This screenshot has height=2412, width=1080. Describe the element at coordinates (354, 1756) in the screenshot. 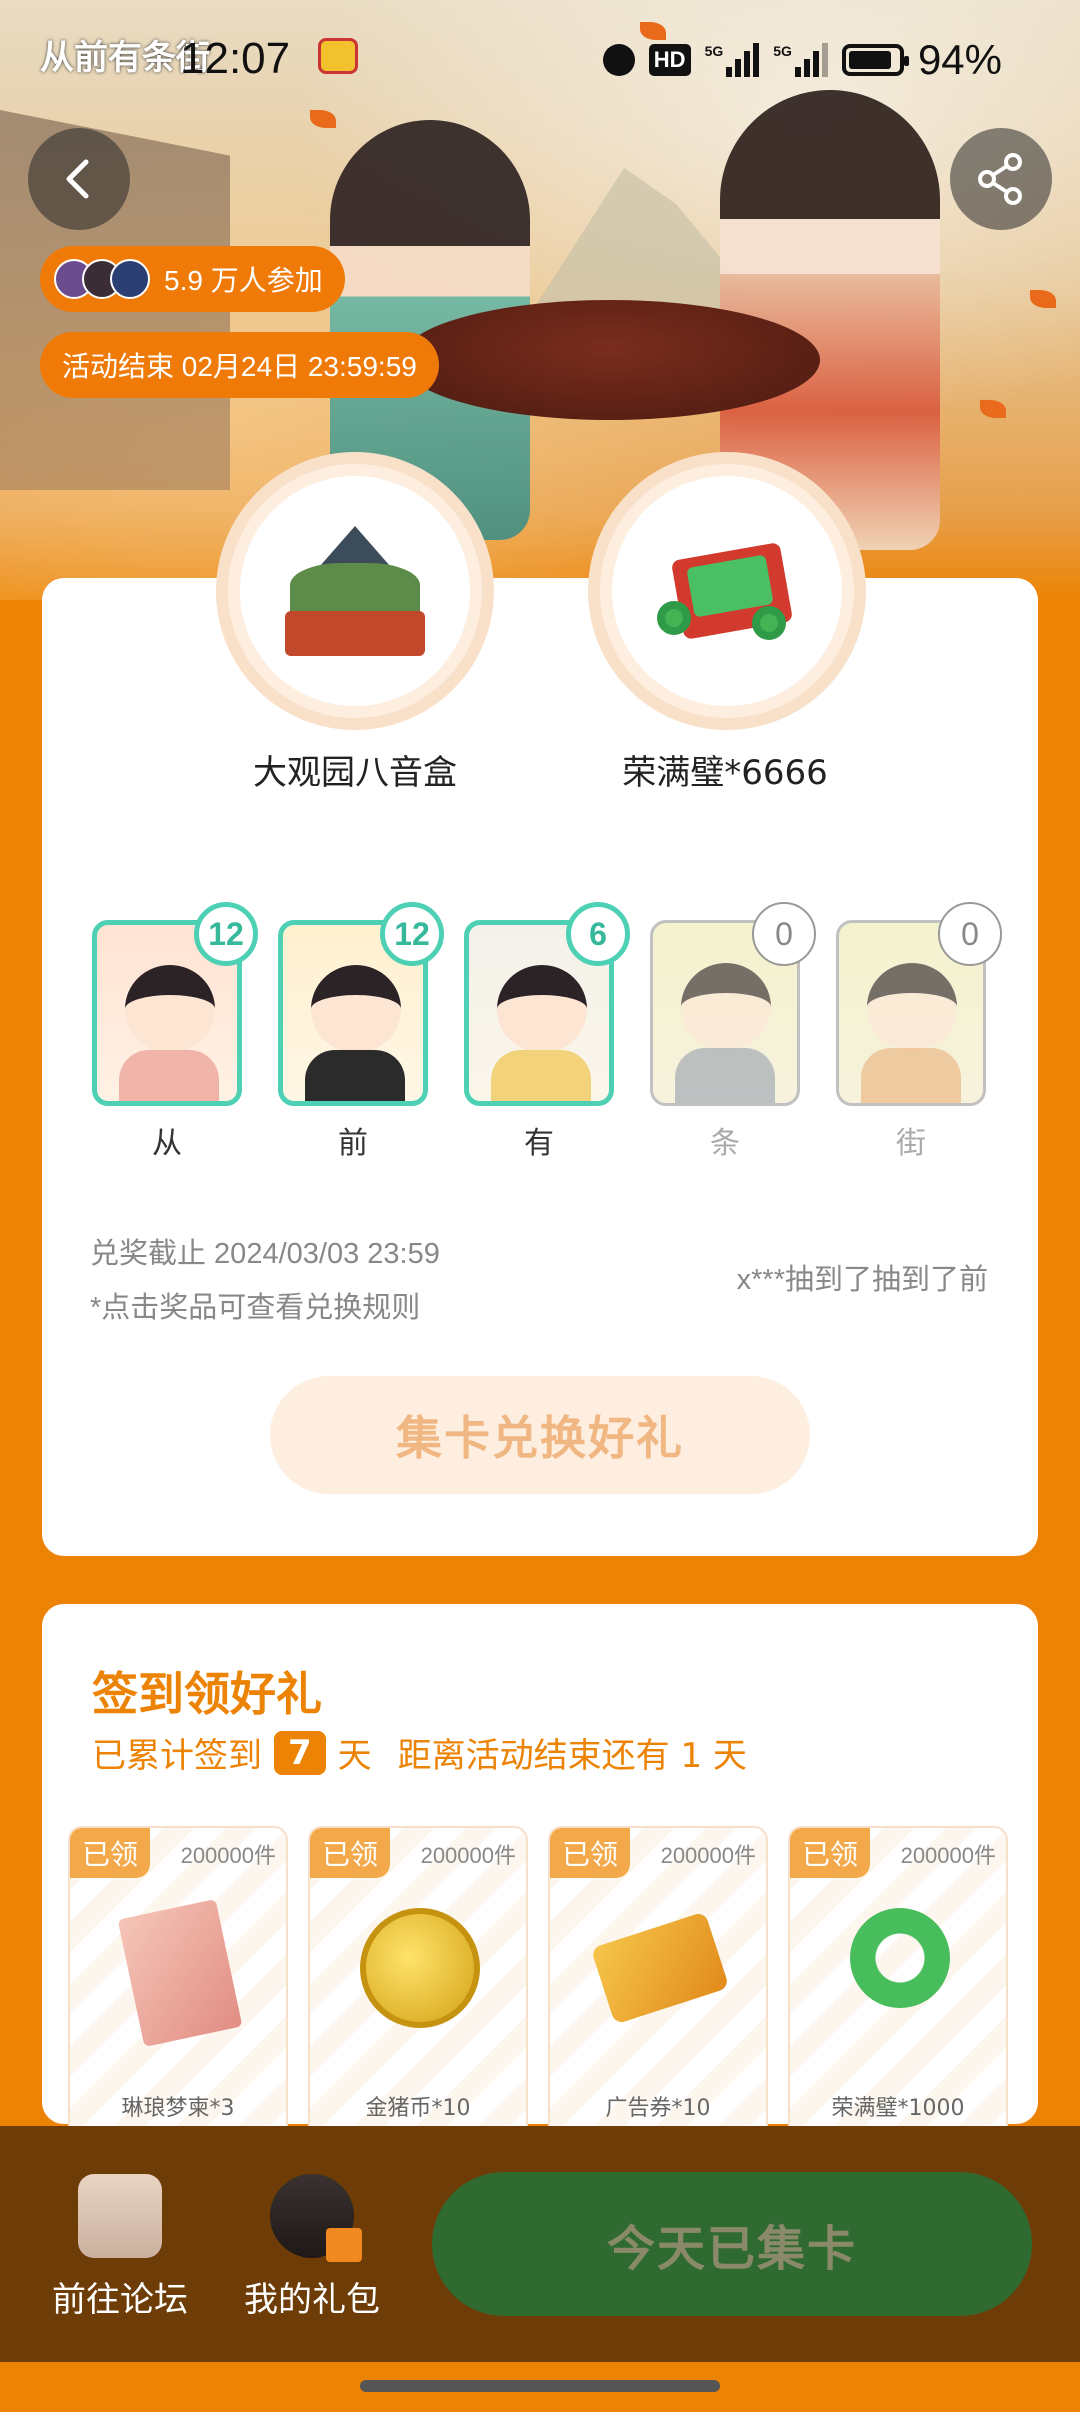

I see `signin-suffix: 天` at that location.